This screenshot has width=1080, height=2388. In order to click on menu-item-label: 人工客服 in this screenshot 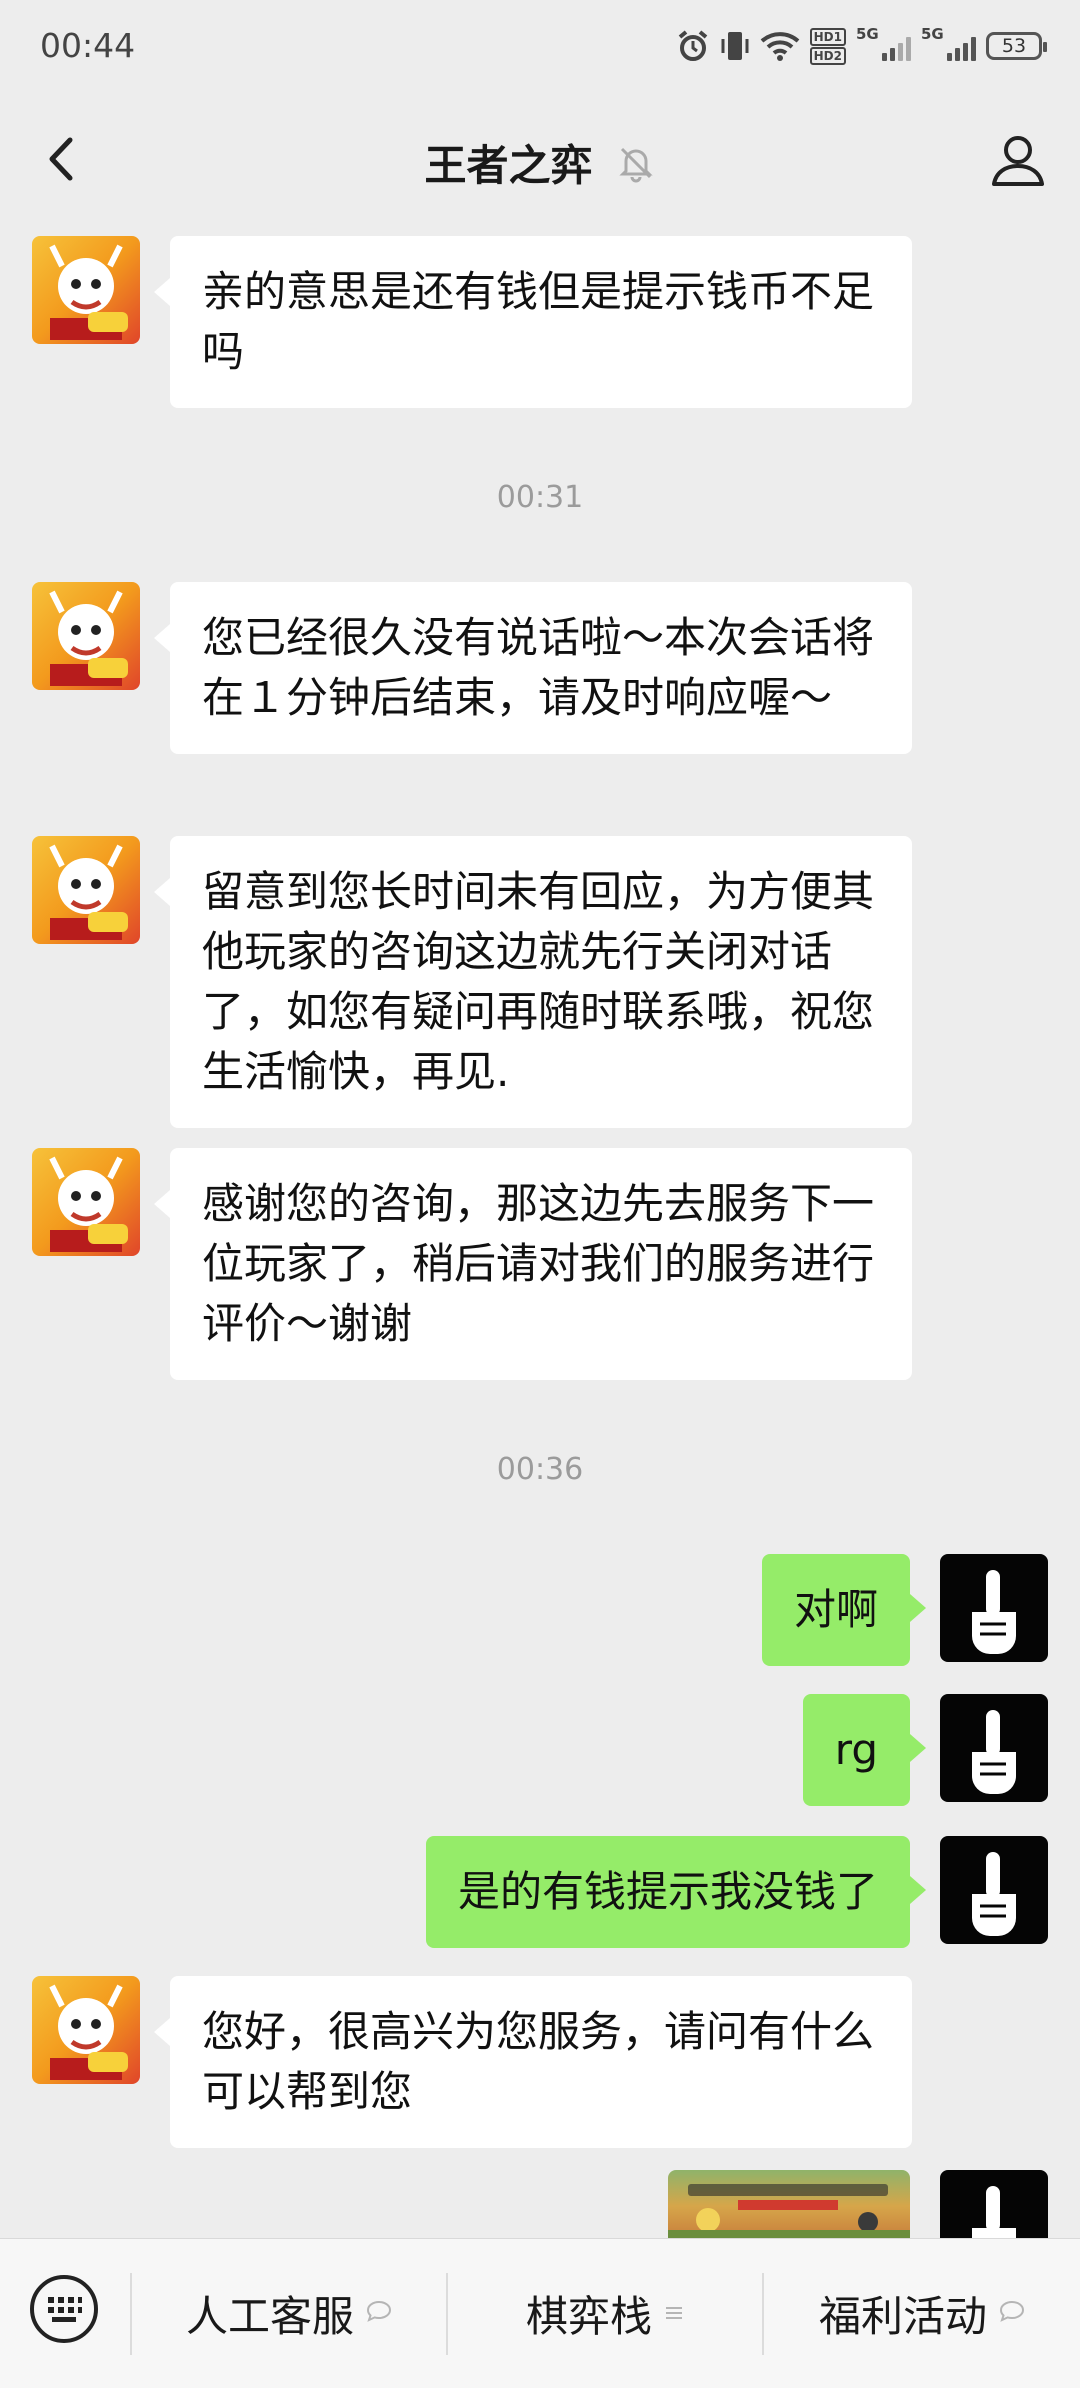, I will do `click(269, 2316)`.